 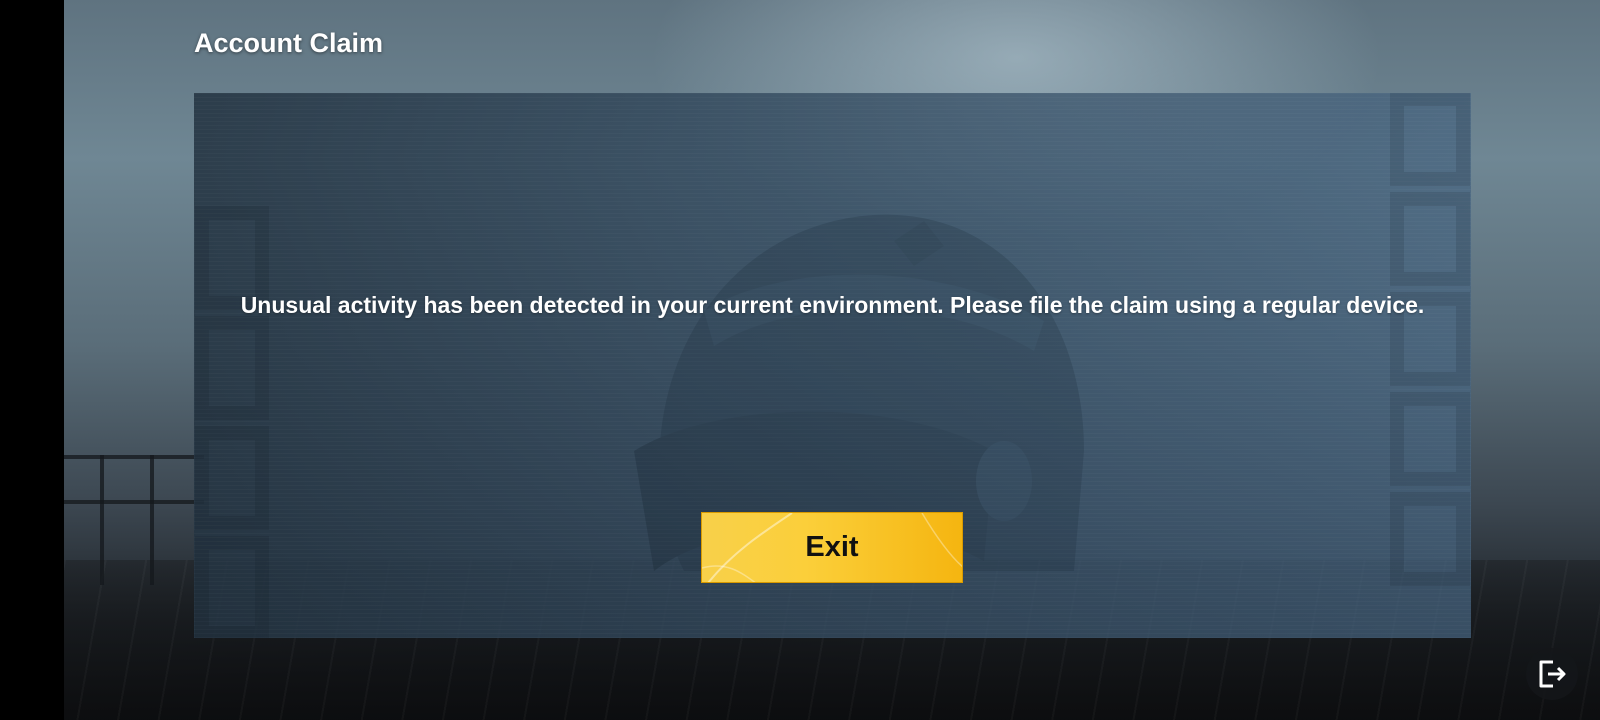 What do you see at coordinates (289, 43) in the screenshot?
I see `page-title: Account Claim` at bounding box center [289, 43].